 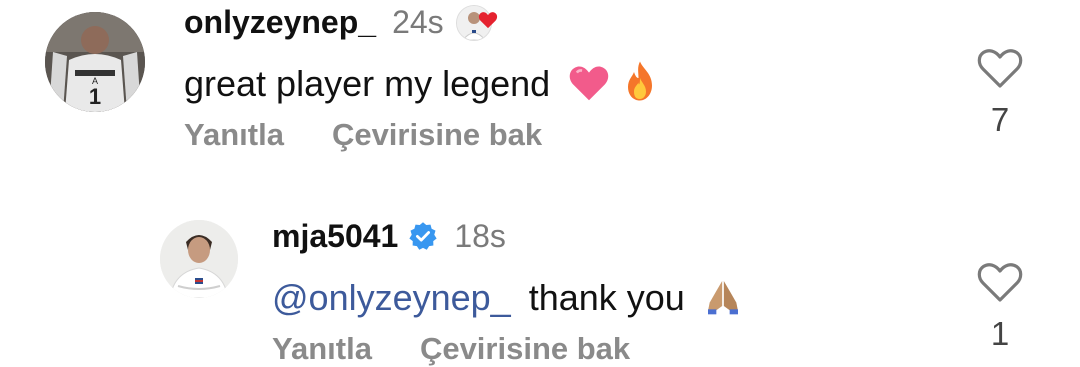 What do you see at coordinates (480, 235) in the screenshot?
I see `timestamp: 18s` at bounding box center [480, 235].